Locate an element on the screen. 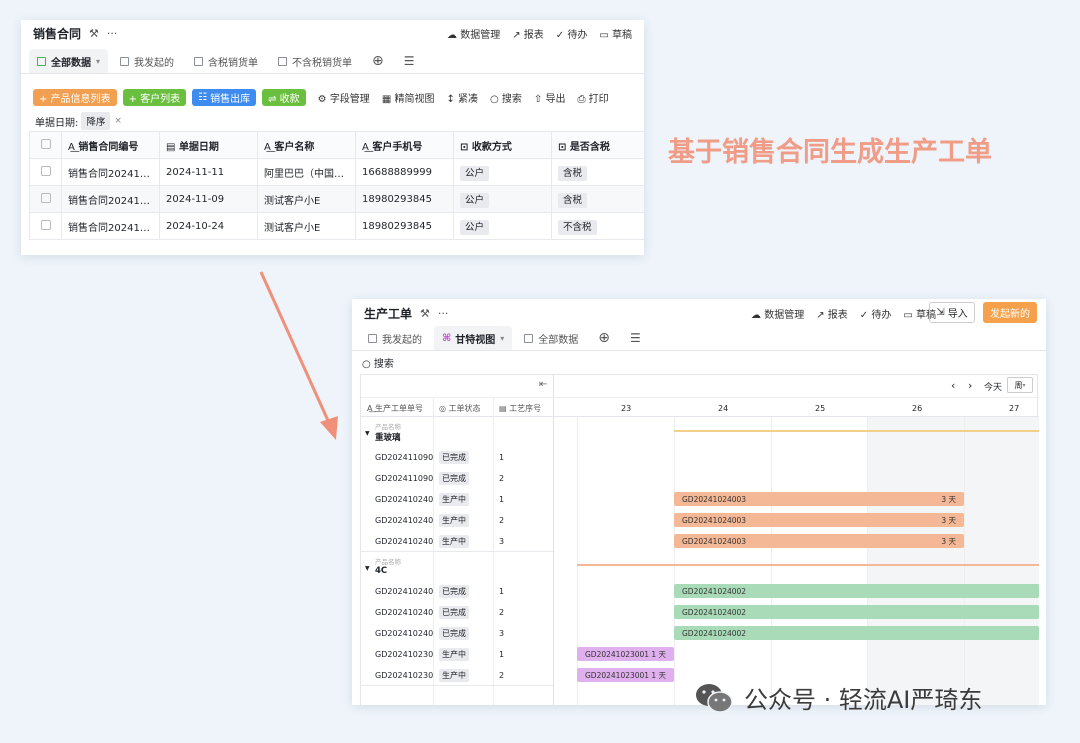  order-no: GD20241023001 is located at coordinates (404, 675).